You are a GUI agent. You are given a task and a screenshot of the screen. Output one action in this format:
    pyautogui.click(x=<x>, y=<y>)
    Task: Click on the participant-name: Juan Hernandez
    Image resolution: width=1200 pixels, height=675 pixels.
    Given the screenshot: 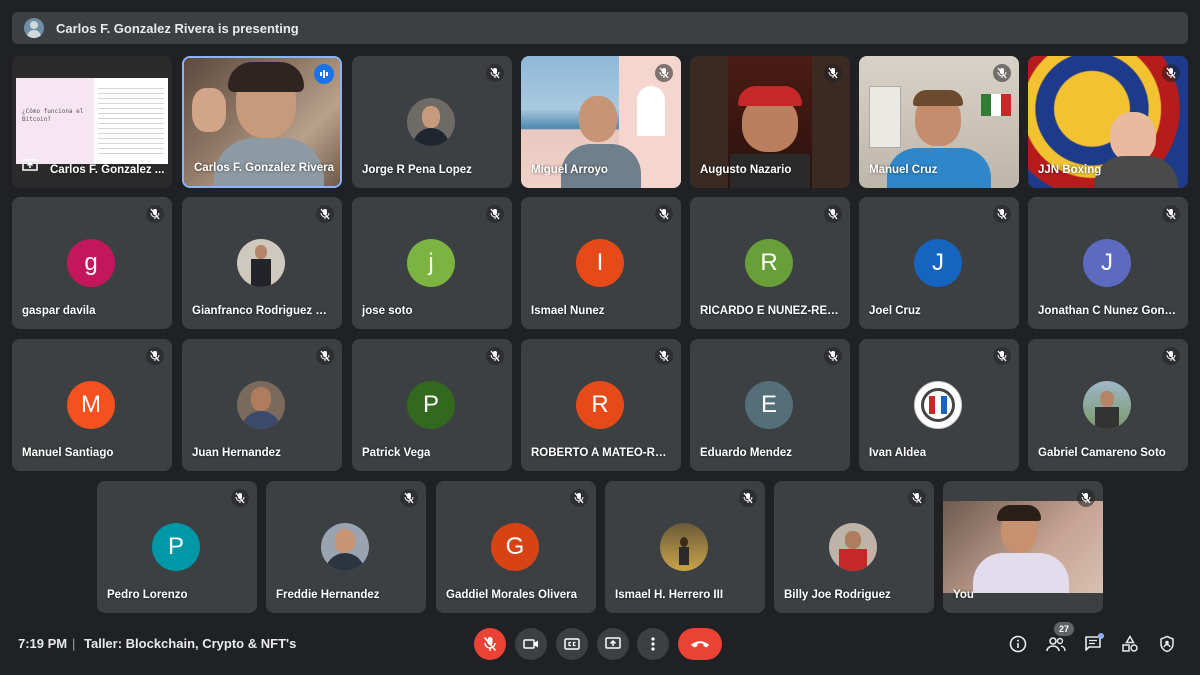 What is the action you would take?
    pyautogui.click(x=236, y=453)
    